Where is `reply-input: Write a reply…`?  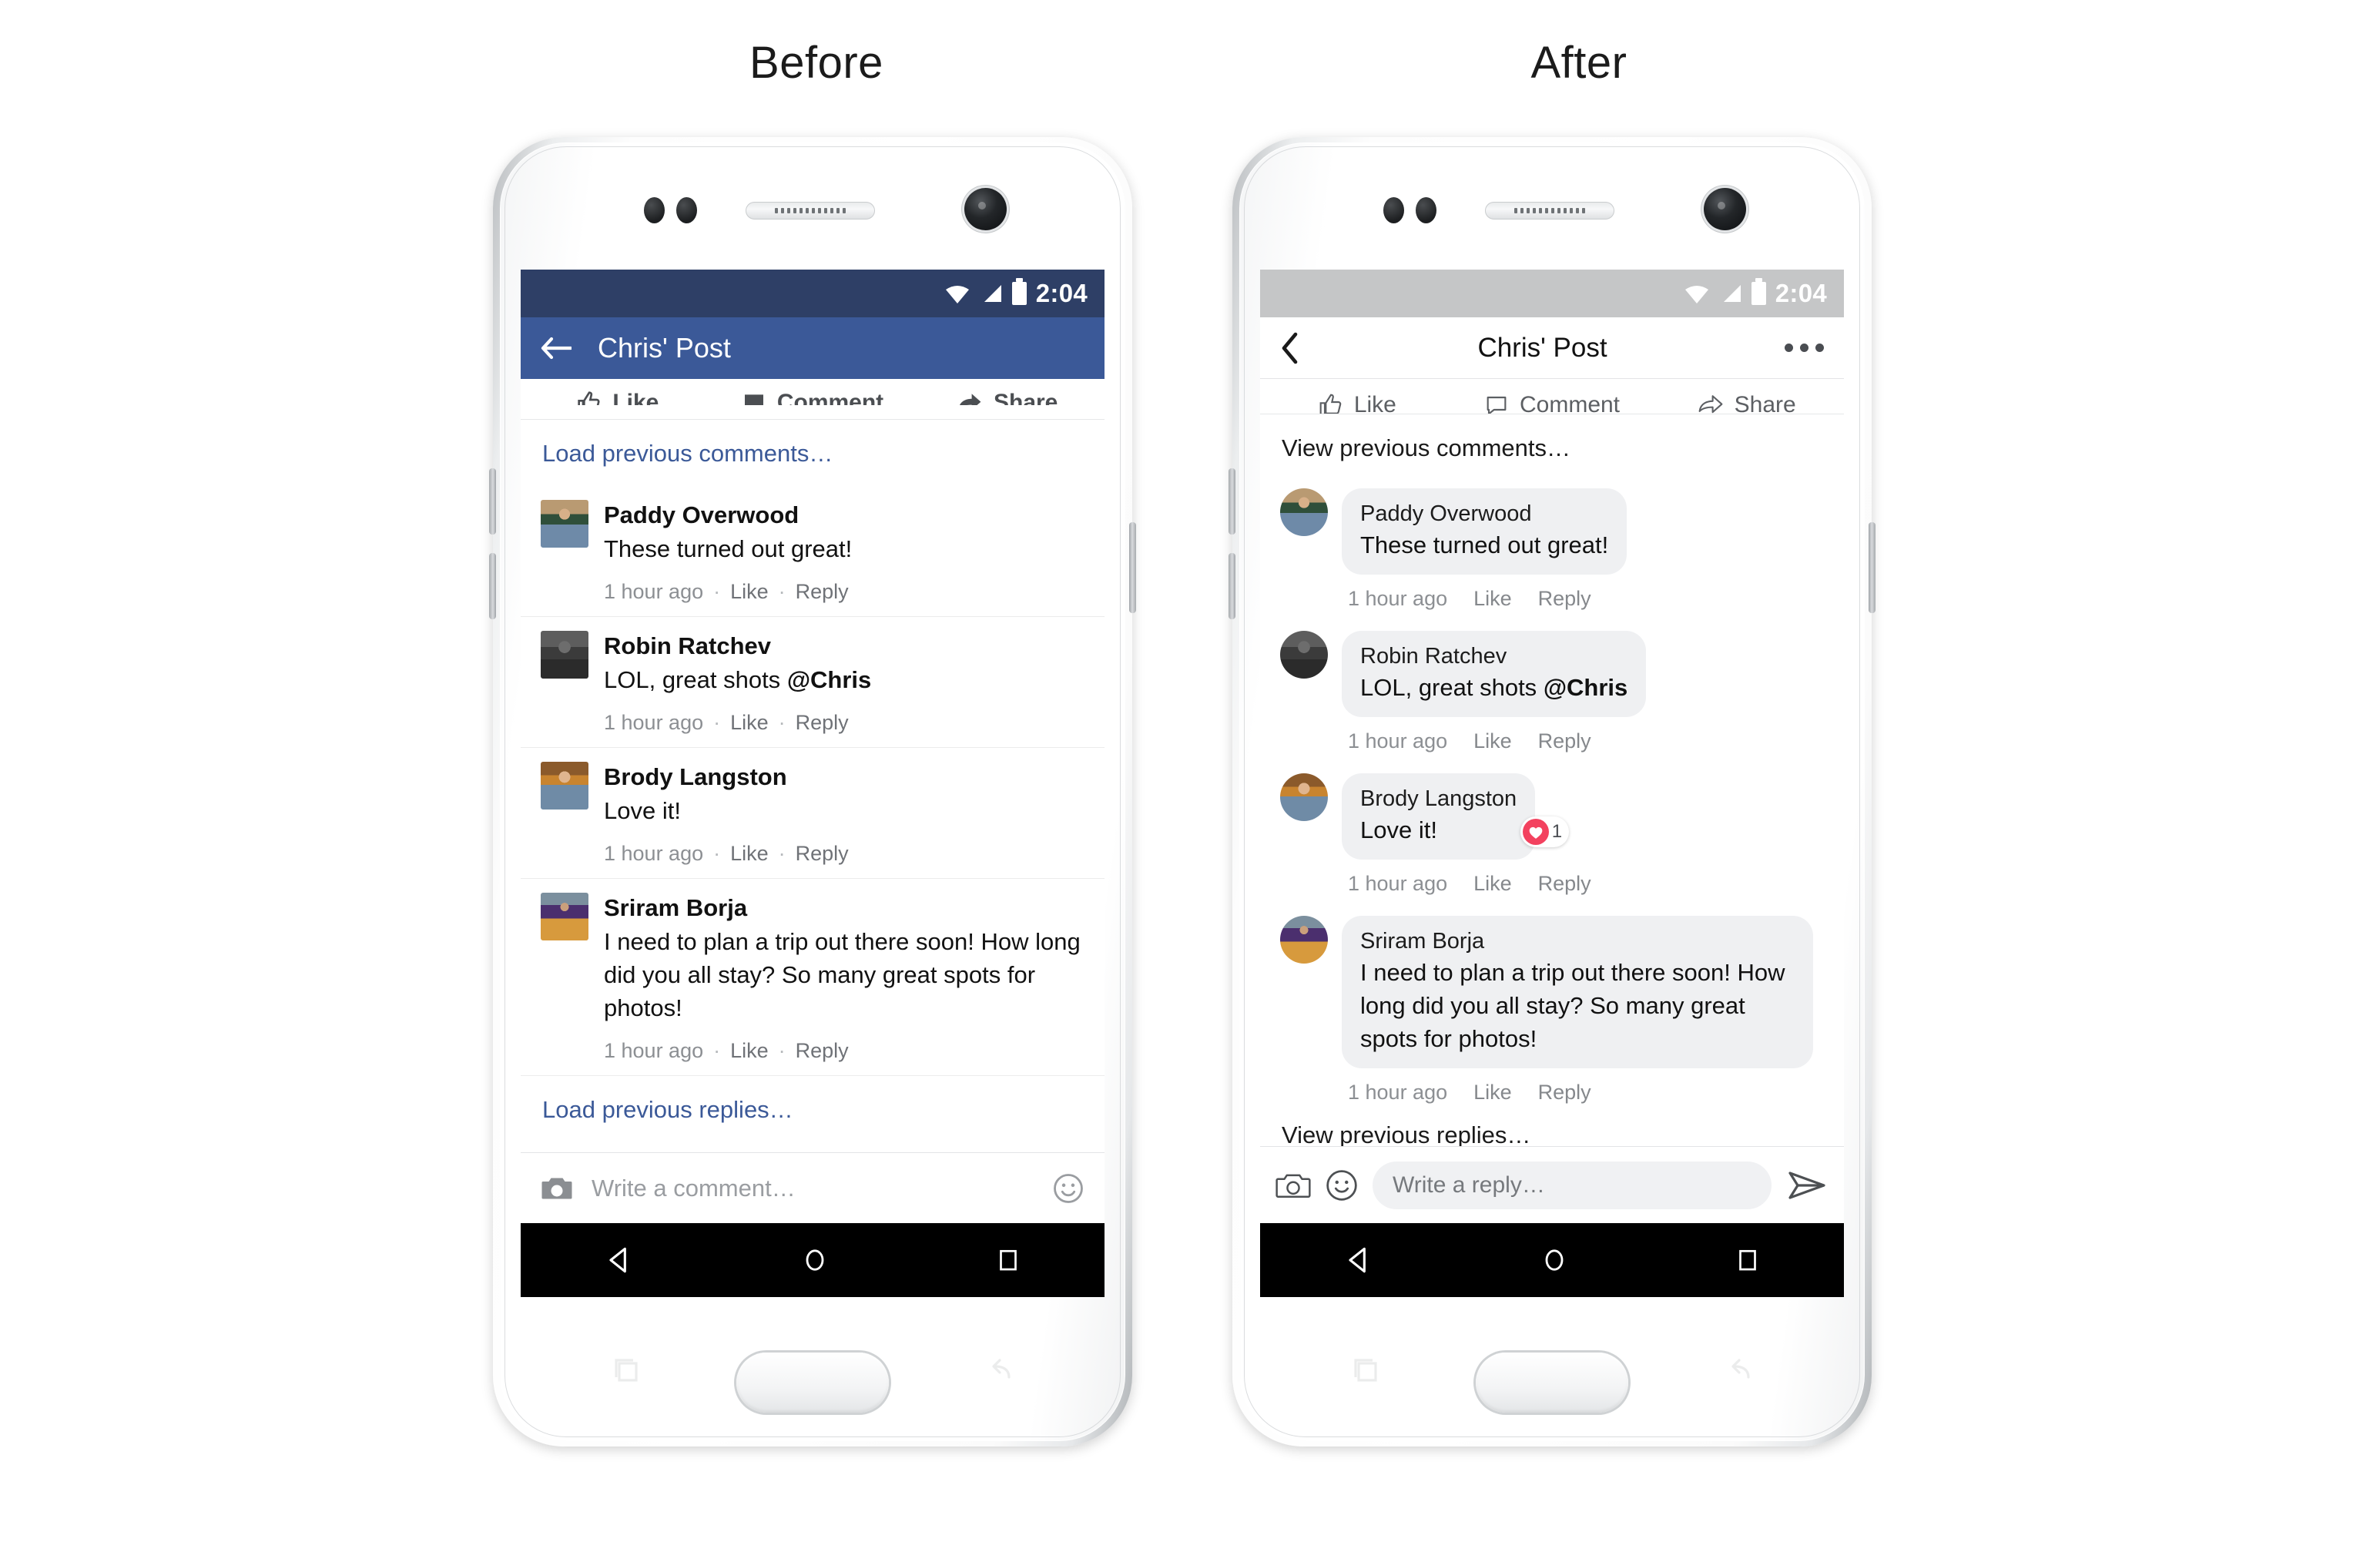 reply-input: Write a reply… is located at coordinates (1572, 1185).